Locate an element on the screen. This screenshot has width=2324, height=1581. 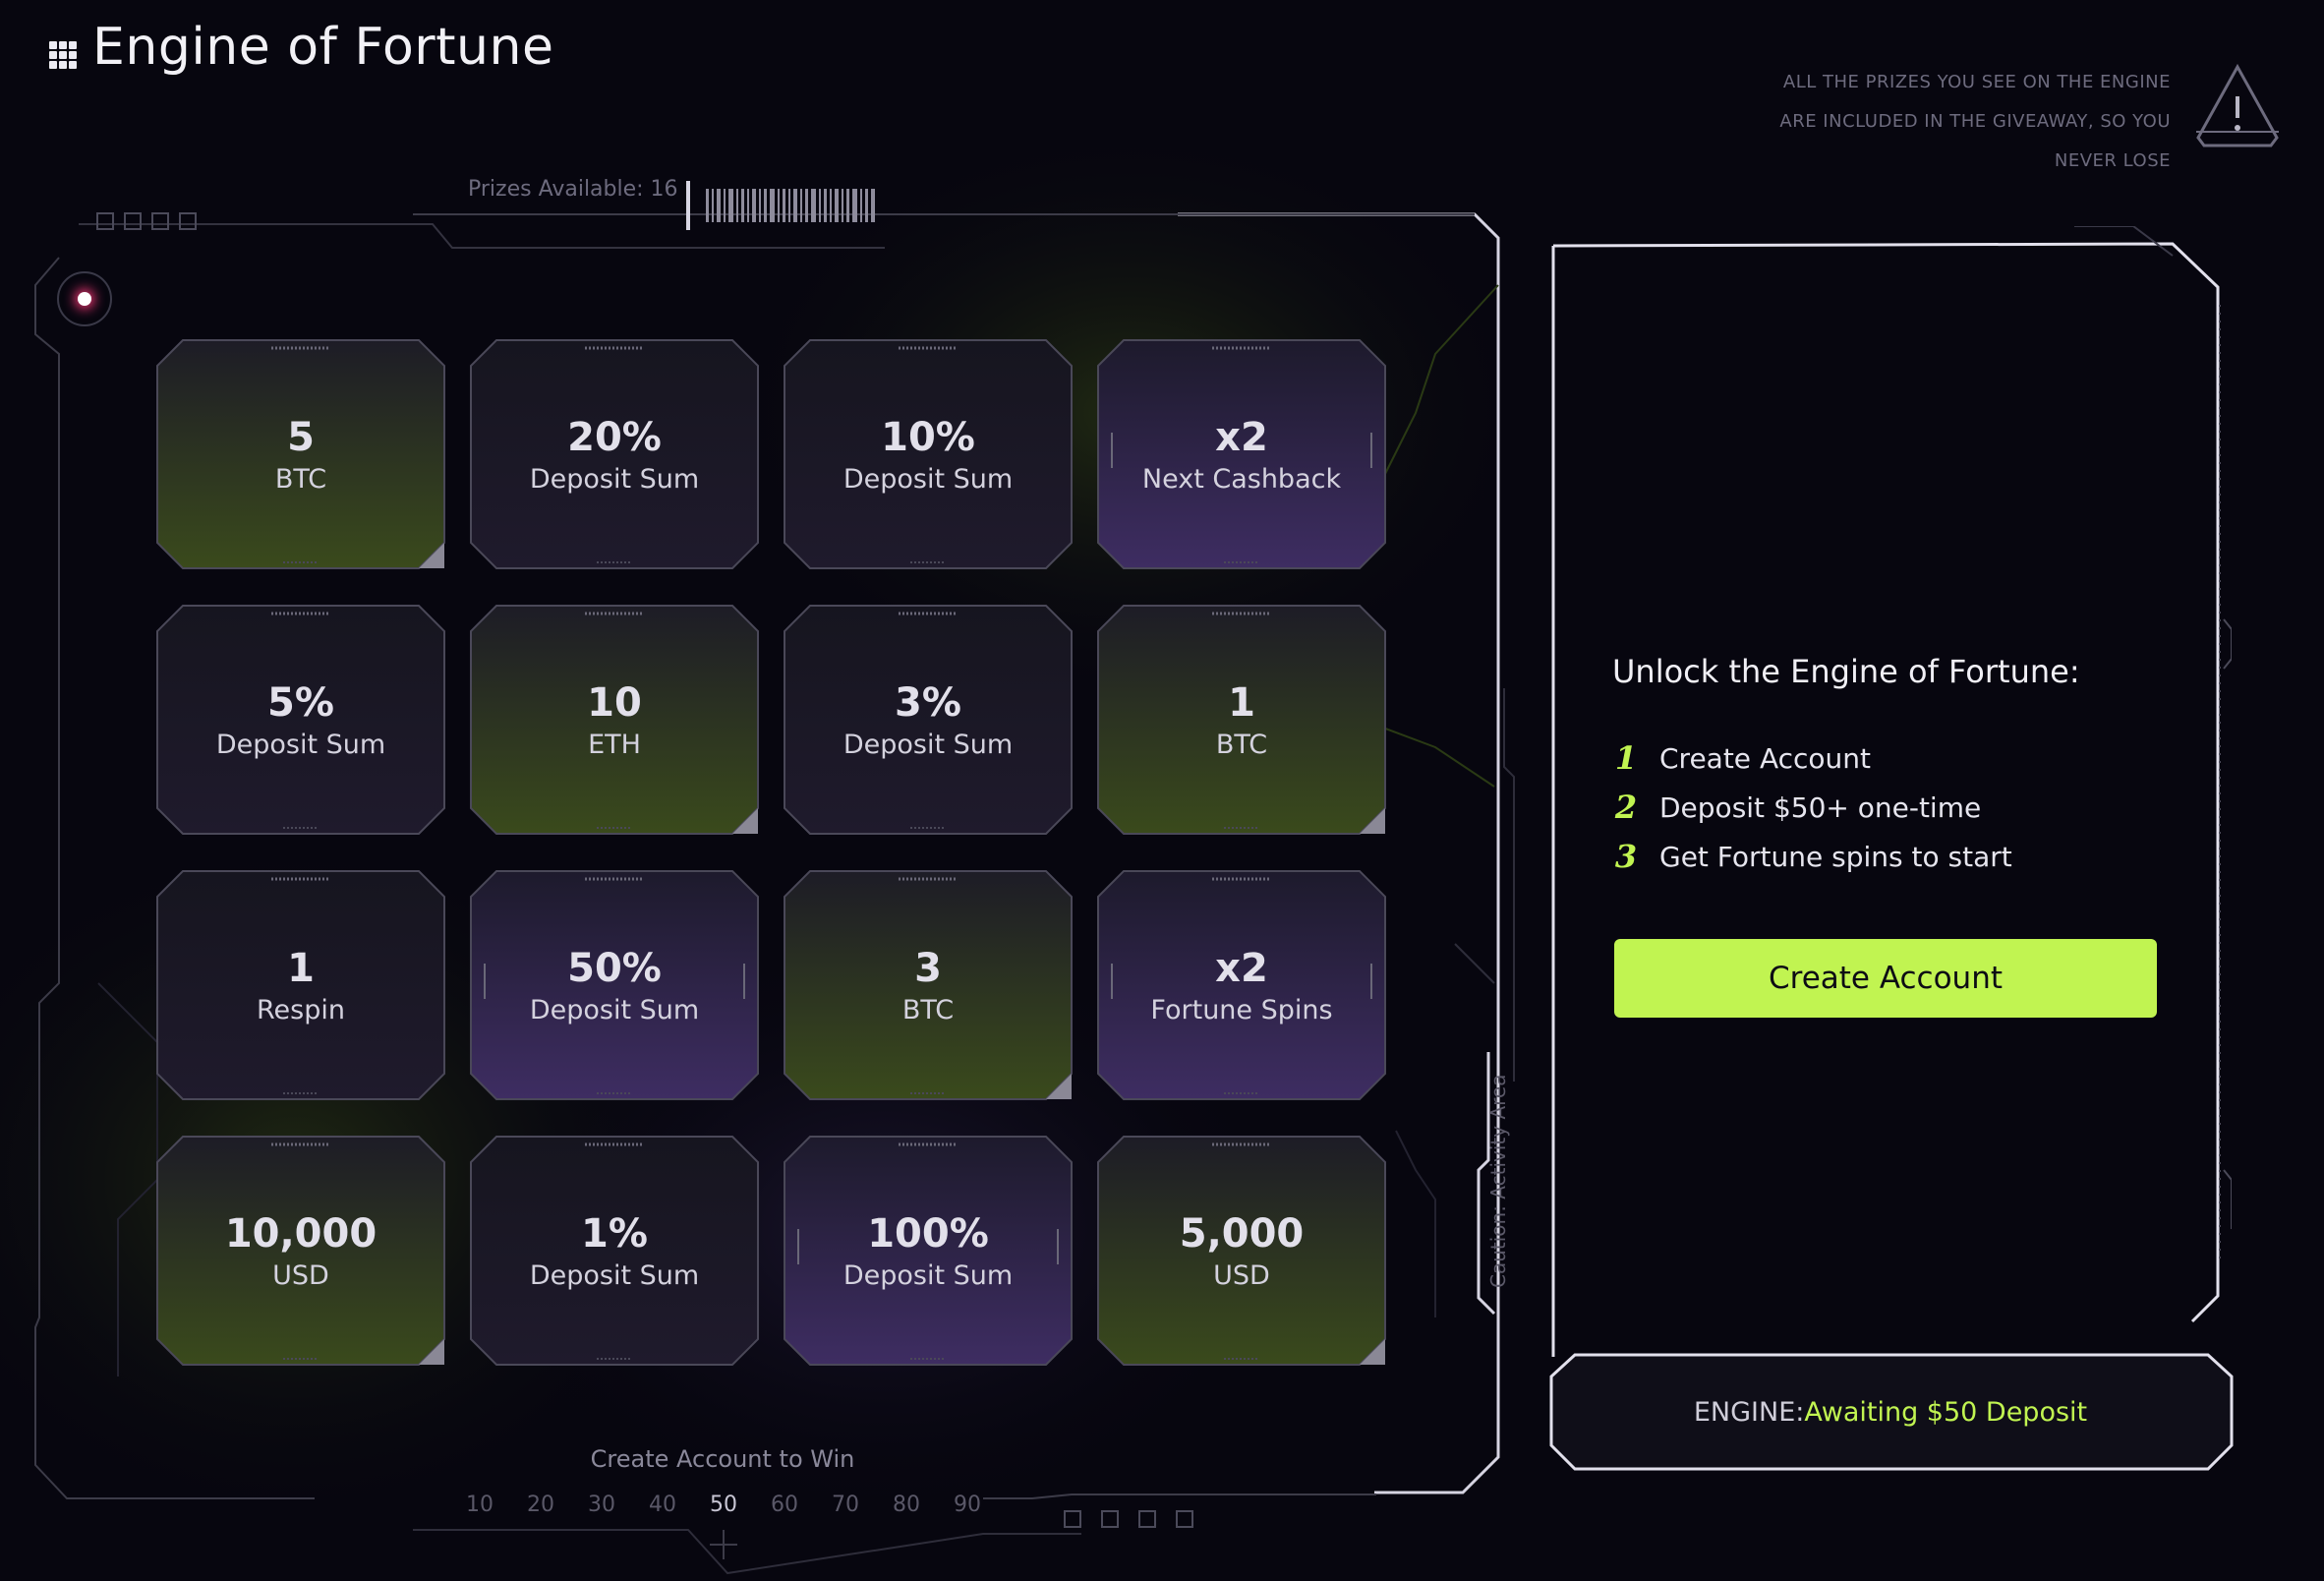
prize-tile: x2 Fortune Spins is located at coordinates (1241, 985).